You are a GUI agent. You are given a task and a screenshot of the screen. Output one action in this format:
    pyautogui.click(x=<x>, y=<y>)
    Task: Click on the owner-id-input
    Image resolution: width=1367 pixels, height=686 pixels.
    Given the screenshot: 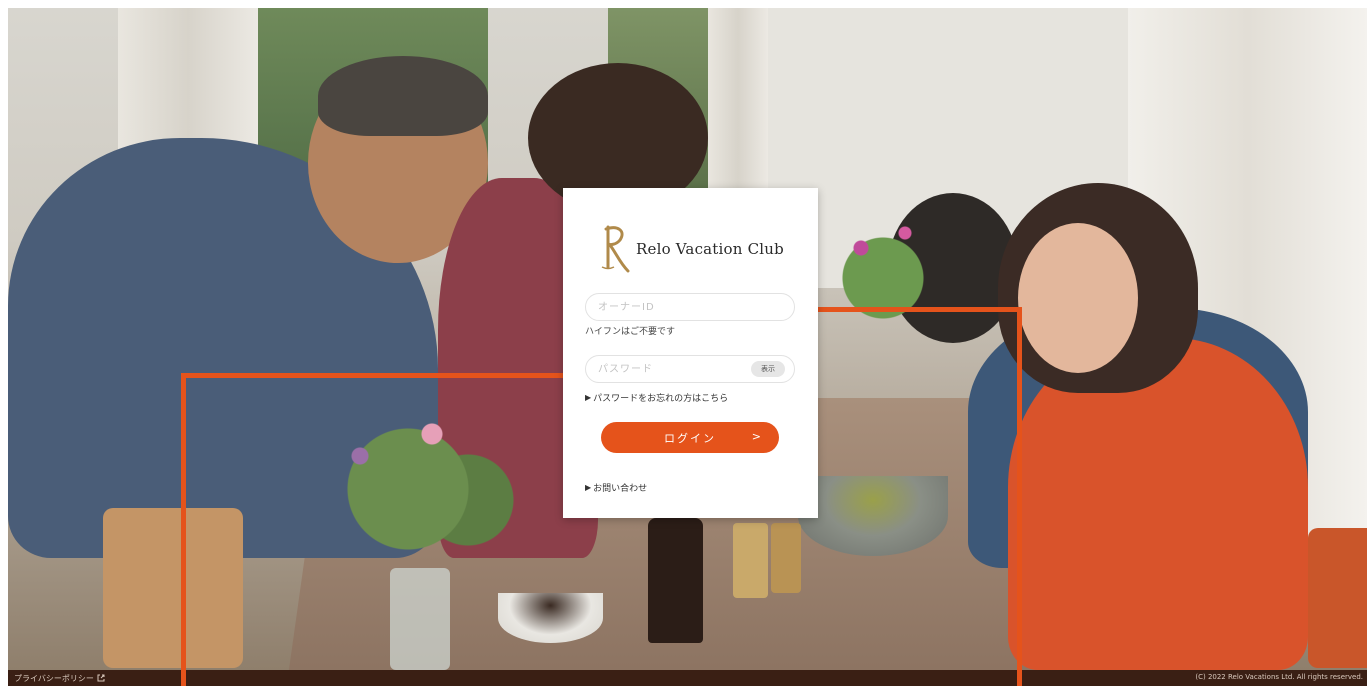 What is the action you would take?
    pyautogui.click(x=690, y=307)
    